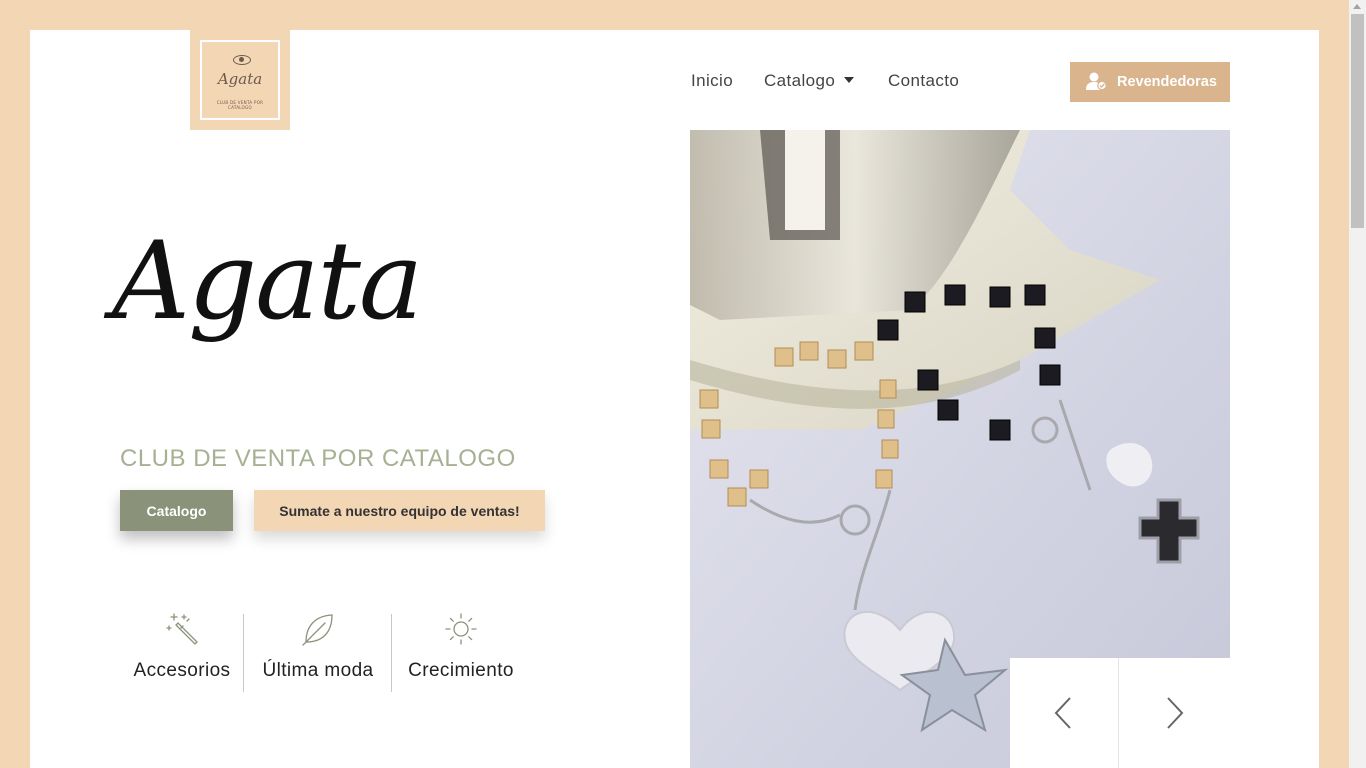 This screenshot has width=1366, height=768. I want to click on sun-icon, so click(461, 629).